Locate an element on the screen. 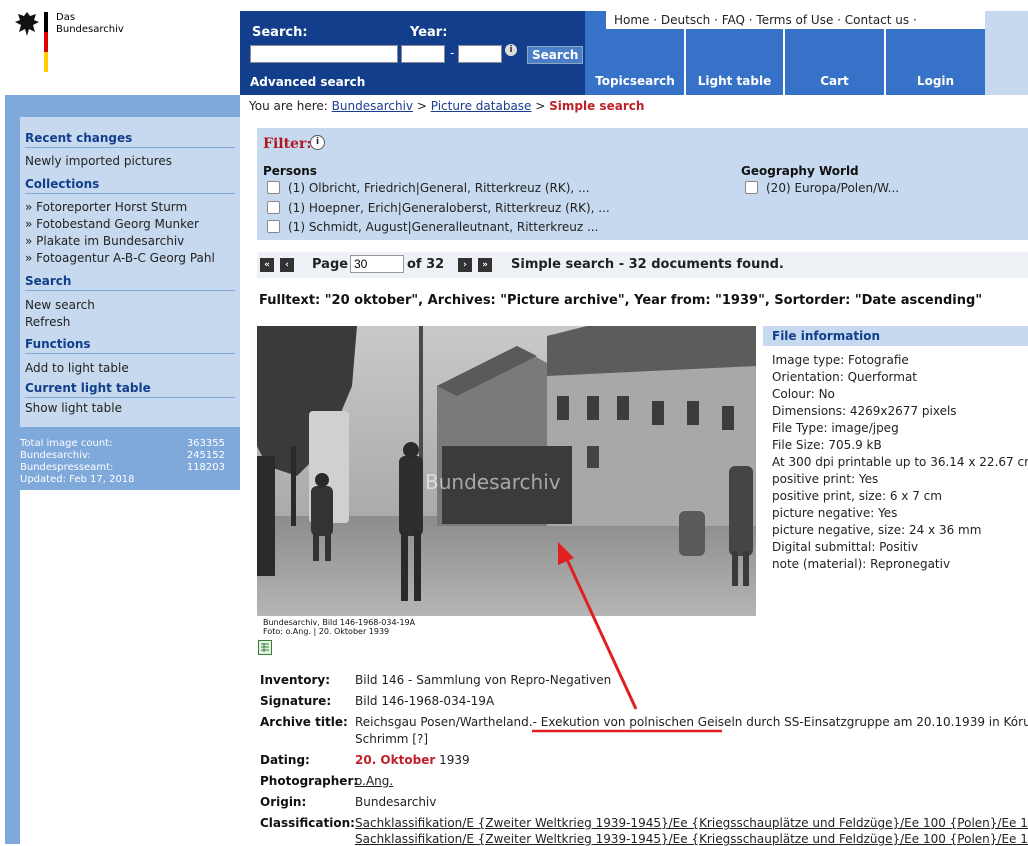  current-light-table-heading: Current light table is located at coordinates (130, 389).